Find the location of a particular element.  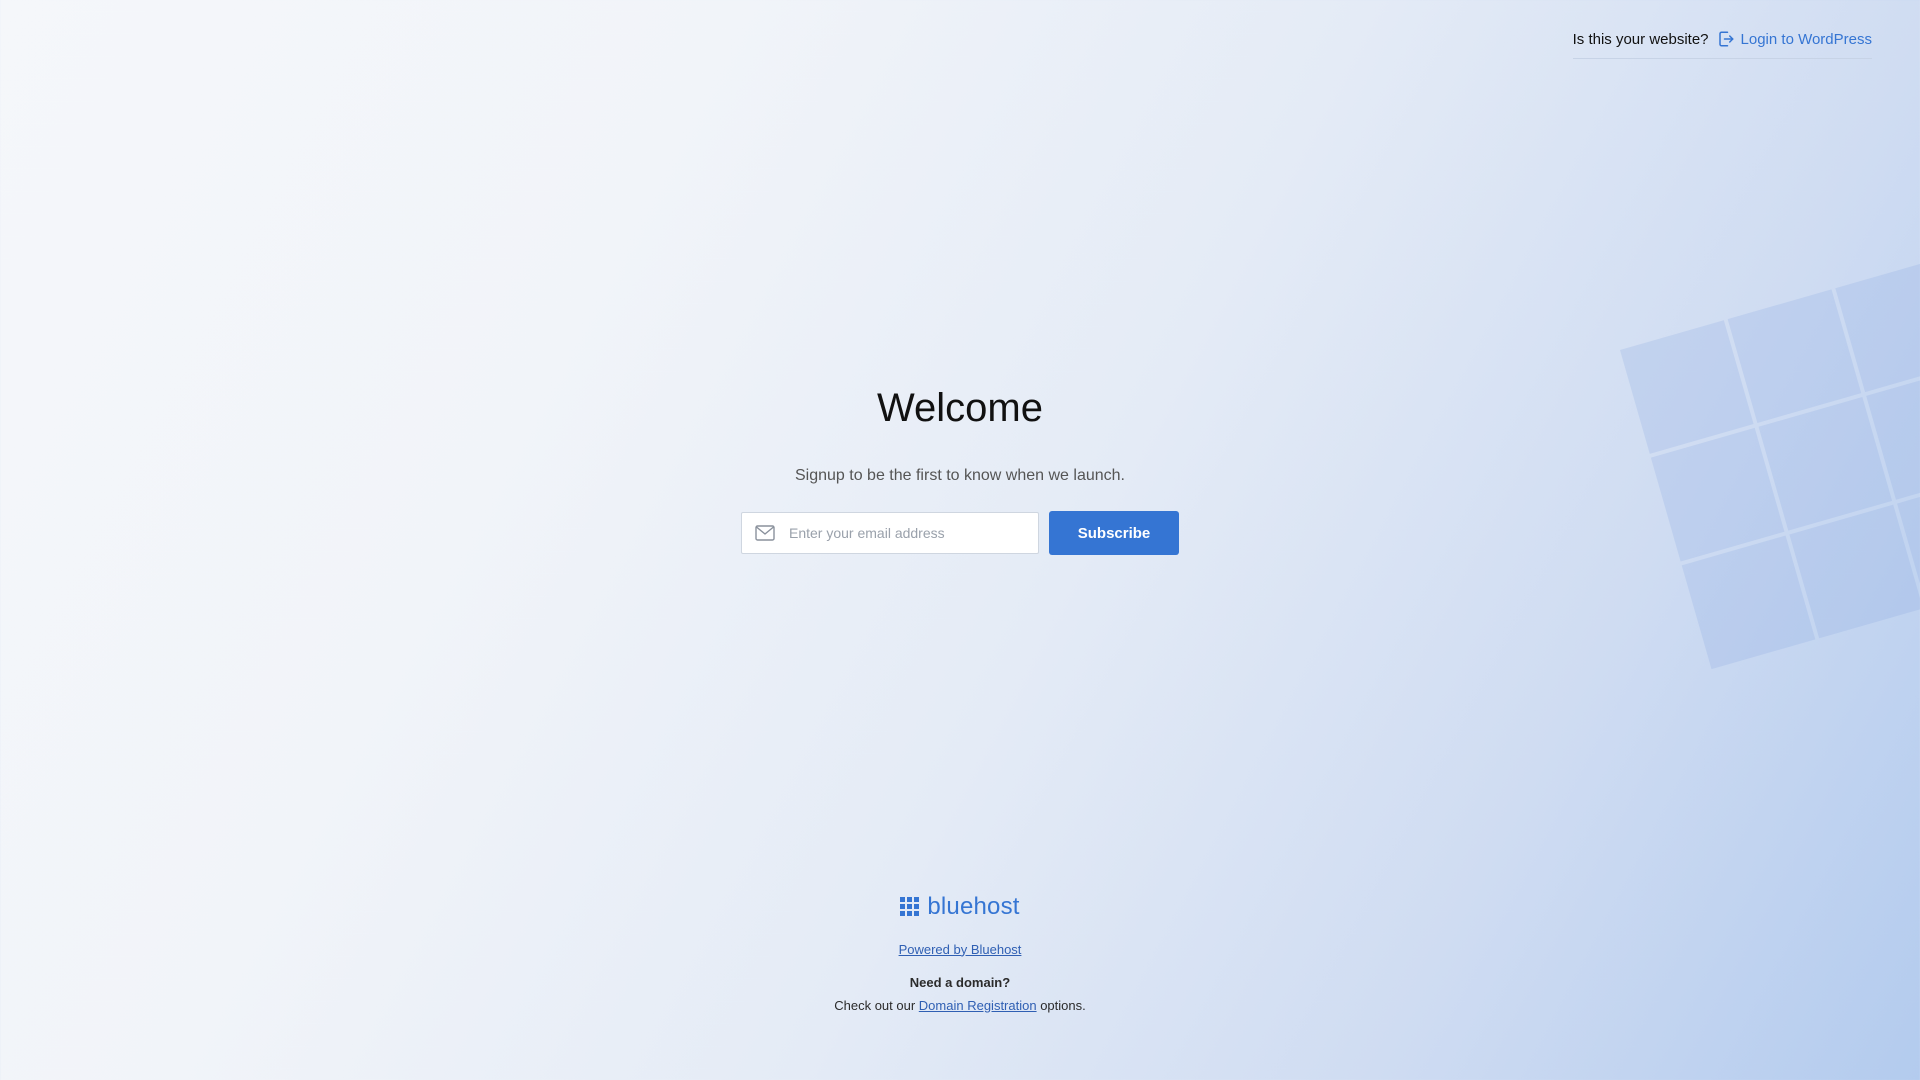

bluehost-logo: bluehost is located at coordinates (959, 907).